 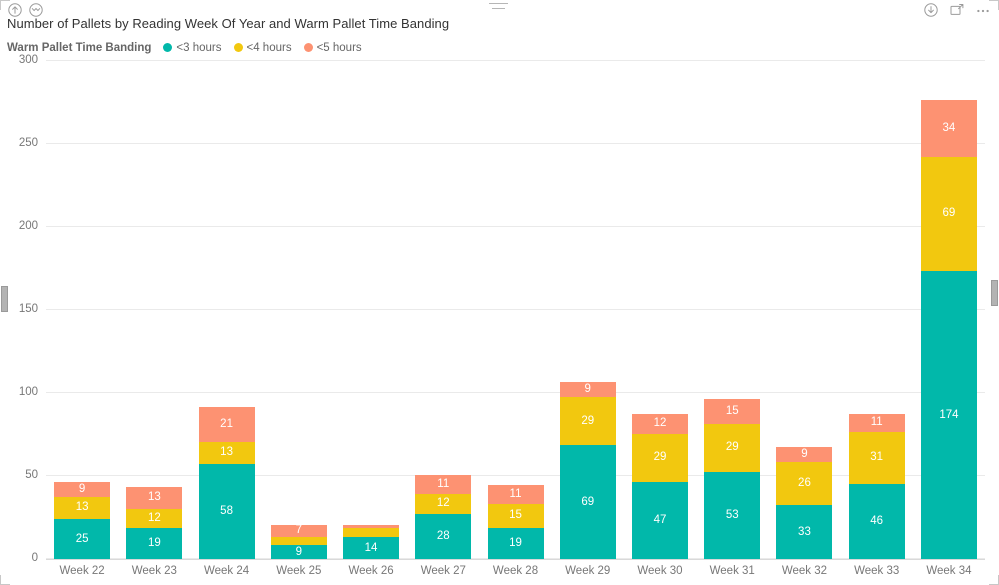 What do you see at coordinates (659, 520) in the screenshot?
I see `bar-segment: 47` at bounding box center [659, 520].